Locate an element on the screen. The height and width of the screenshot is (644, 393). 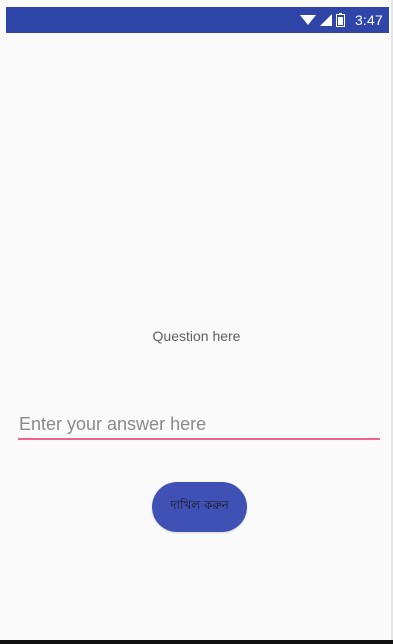
status-icons: 3:47 is located at coordinates (341, 20).